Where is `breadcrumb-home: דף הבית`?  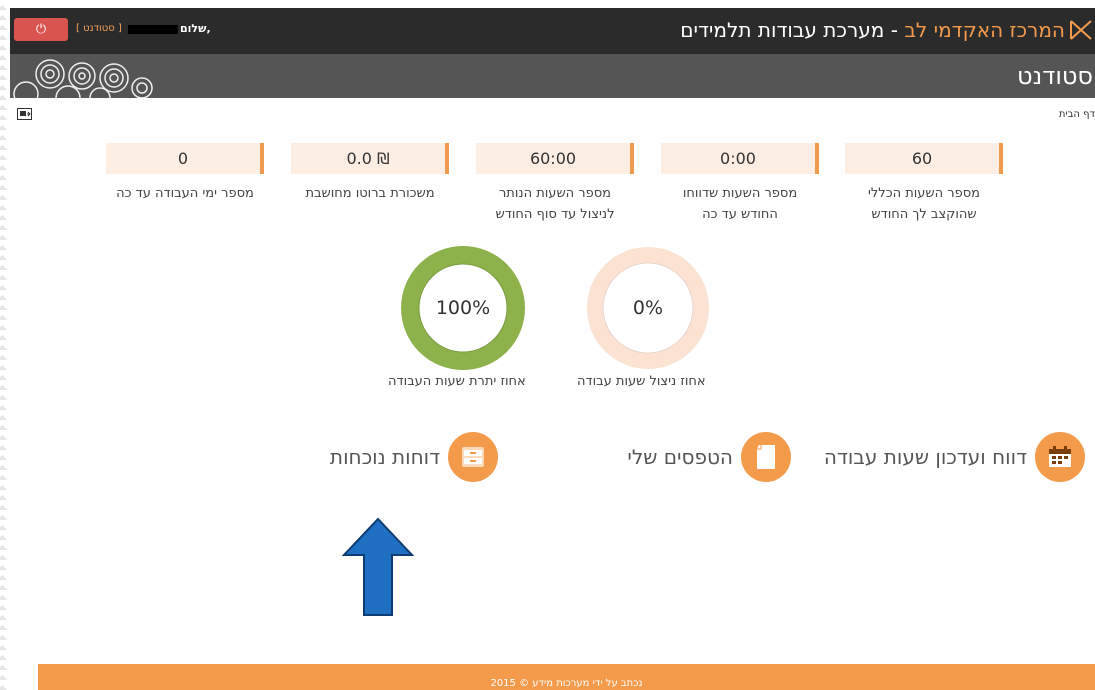 breadcrumb-home: דף הבית is located at coordinates (1077, 114).